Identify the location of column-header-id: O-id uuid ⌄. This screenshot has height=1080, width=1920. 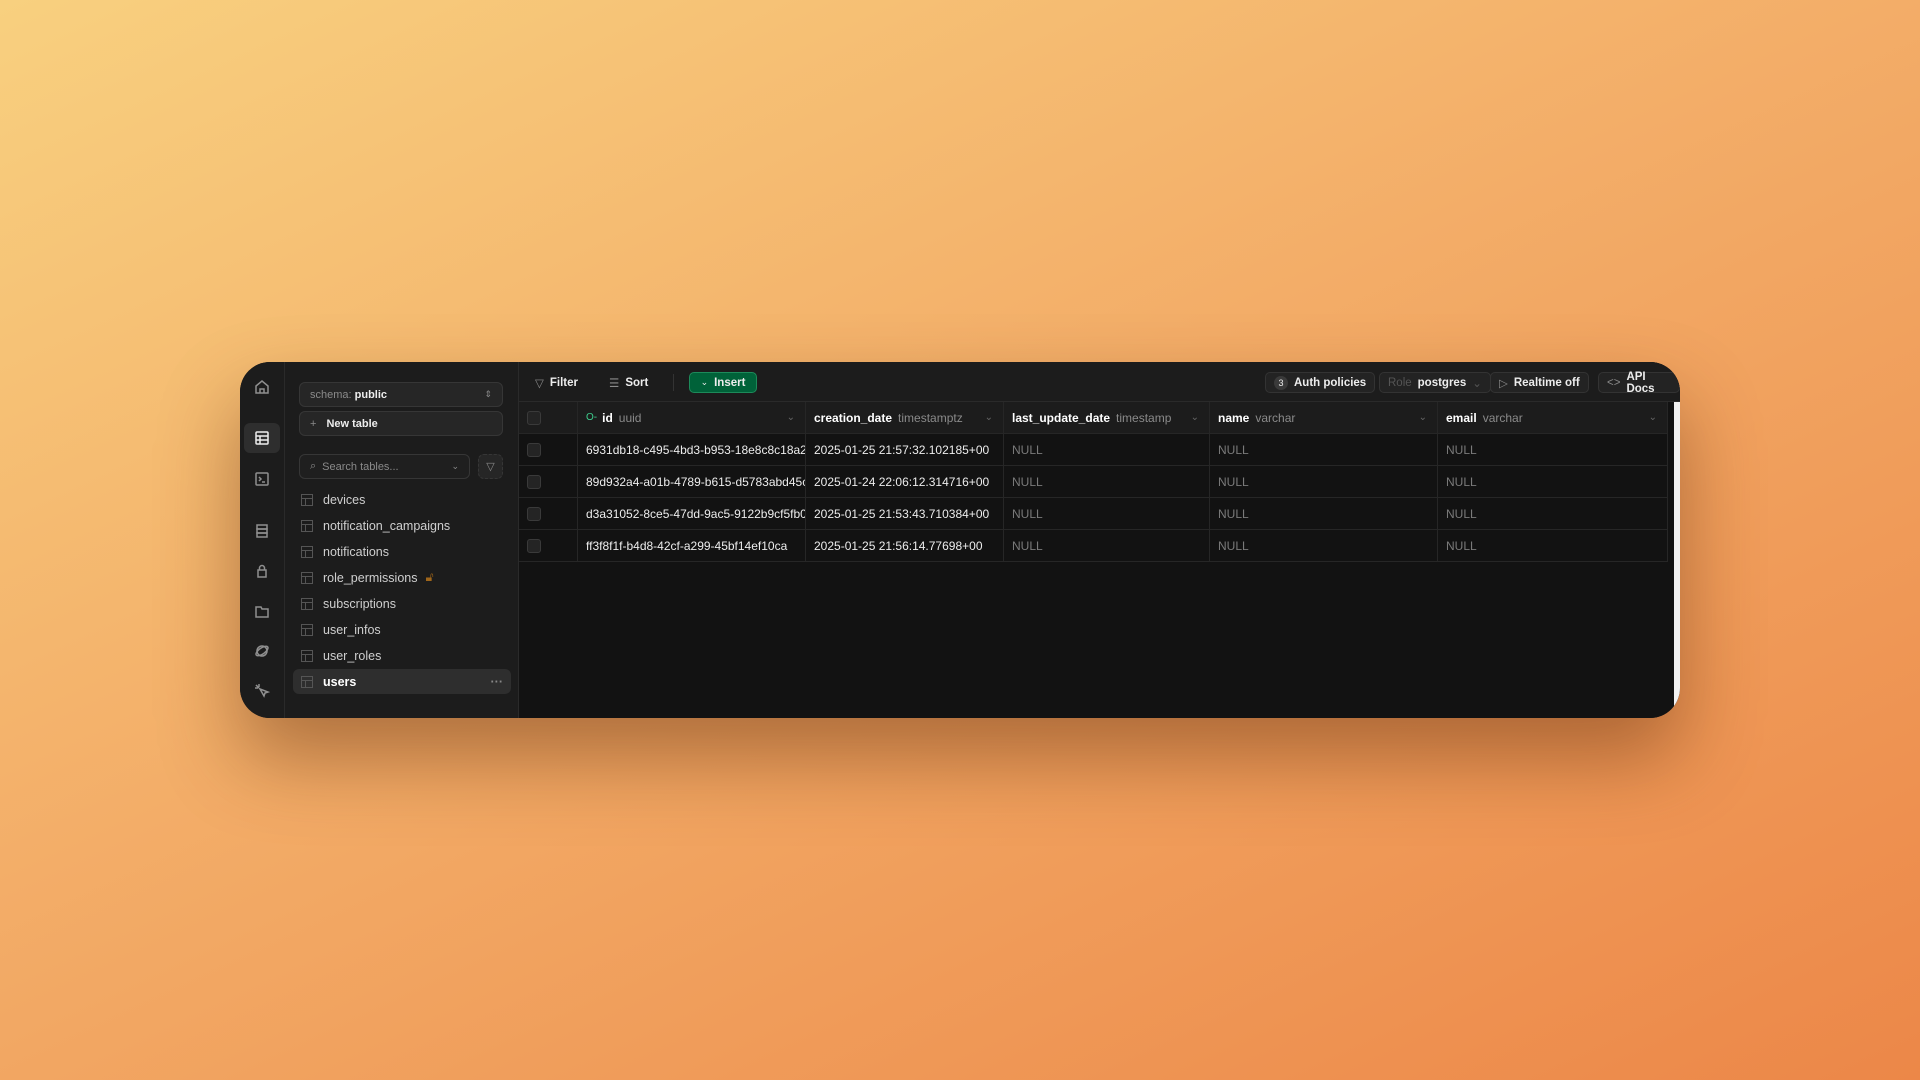
(692, 417).